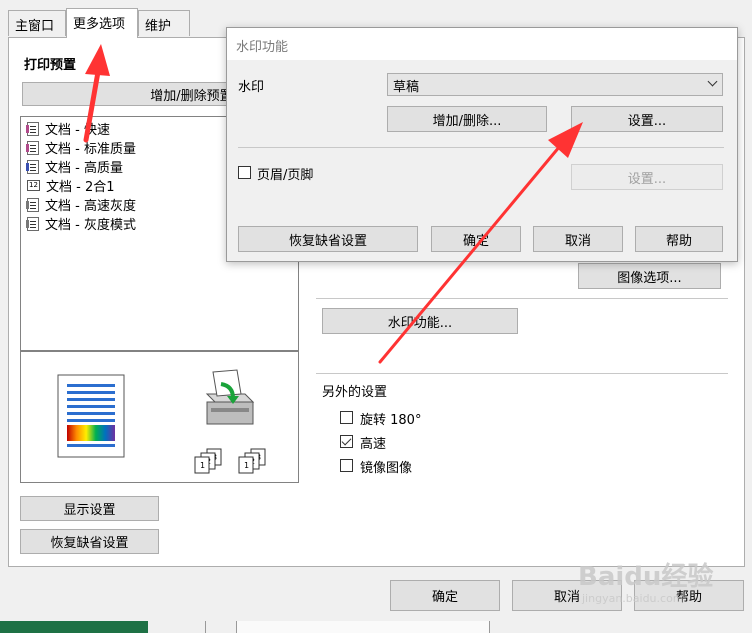 The image size is (752, 633). Describe the element at coordinates (646, 577) in the screenshot. I see `watermark-brand: Baidu经验` at that location.